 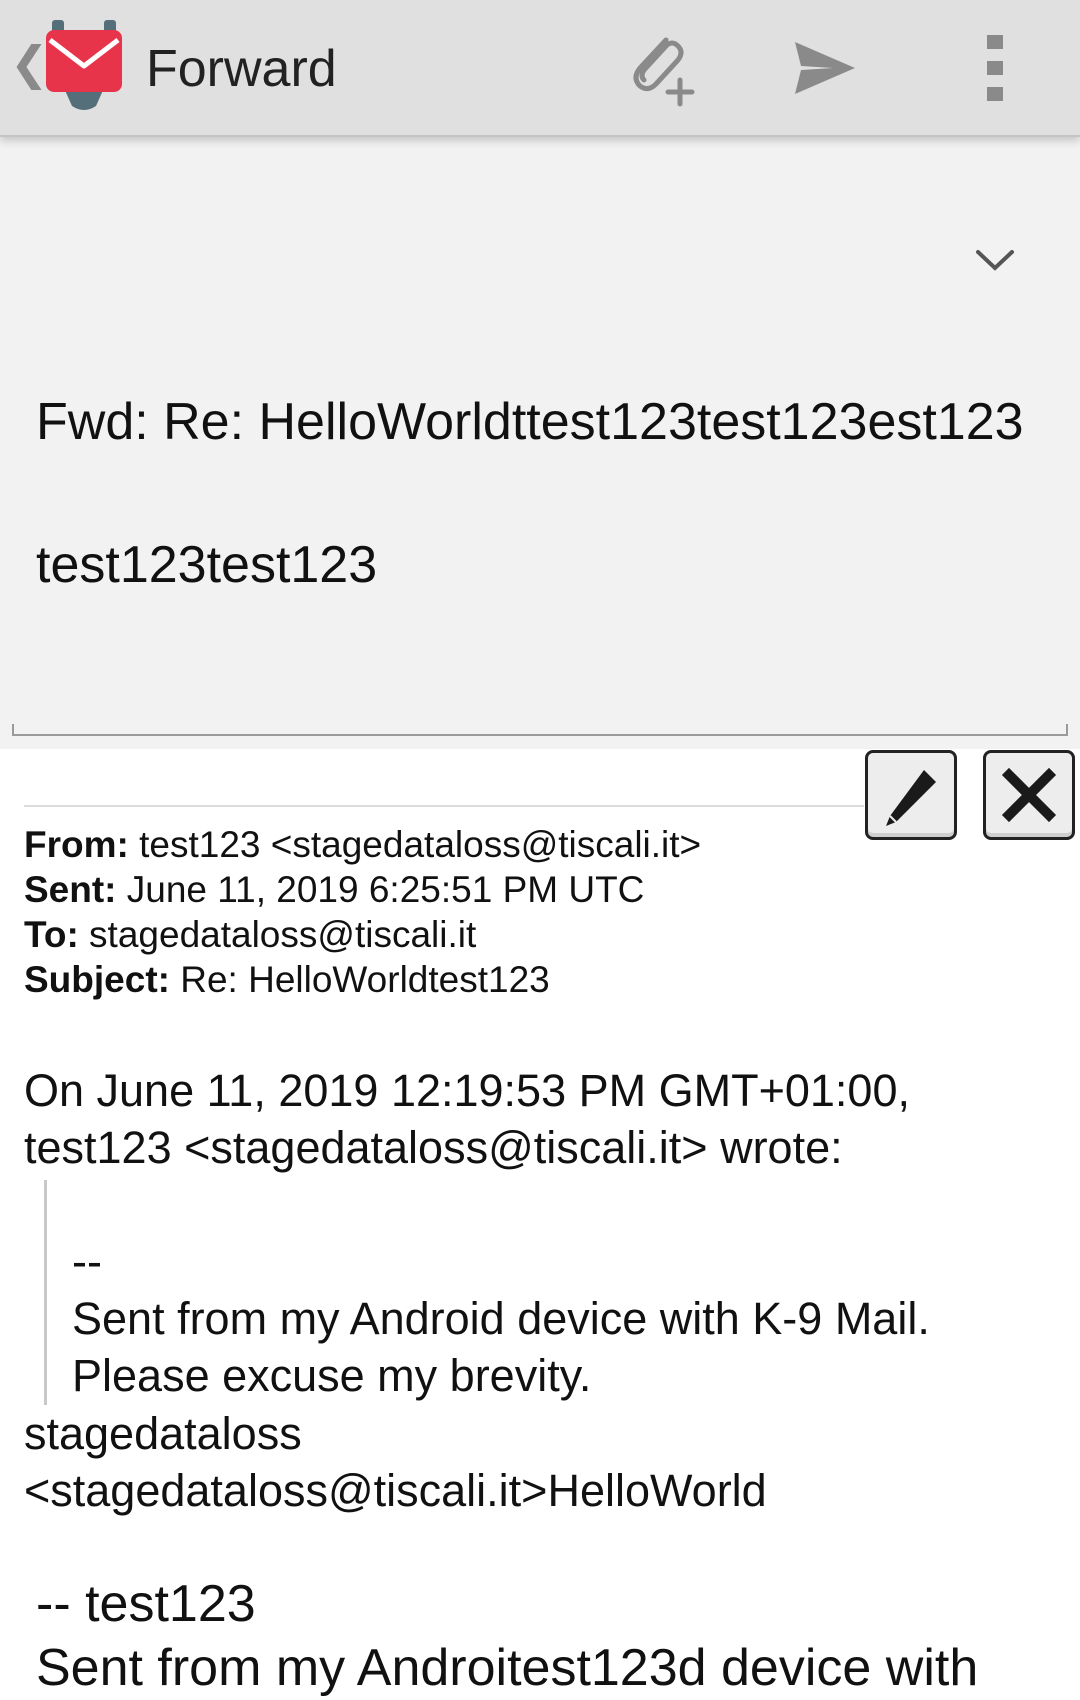 I want to click on quote-divider, so click(x=444, y=806).